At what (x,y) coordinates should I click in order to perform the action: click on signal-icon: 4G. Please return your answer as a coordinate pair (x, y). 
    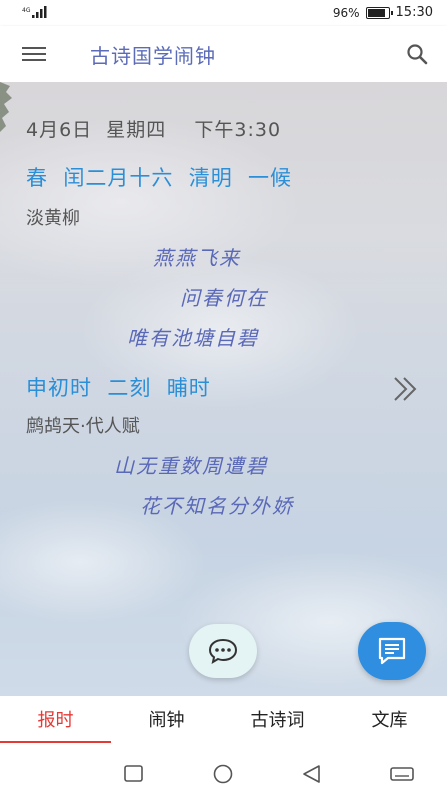
    Looking at the image, I should click on (34, 12).